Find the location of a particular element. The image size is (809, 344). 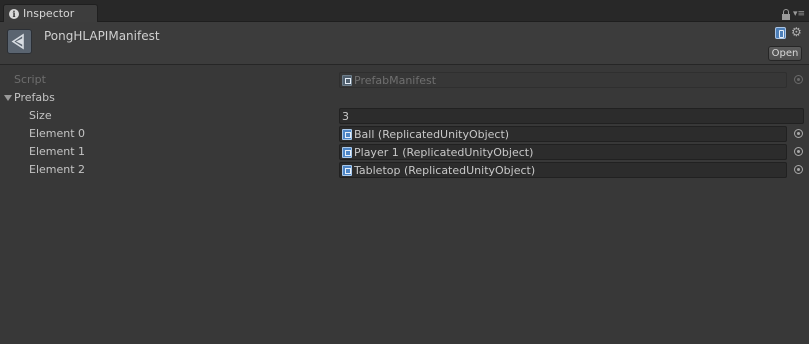

prefabs-foldout: Prefabs is located at coordinates (404, 98).